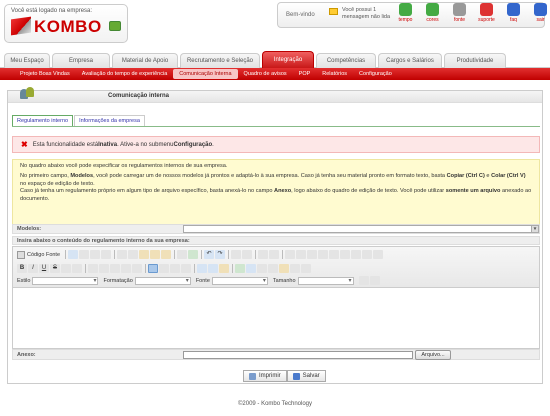  What do you see at coordinates (284, 268) in the screenshot?
I see `smiley-icon` at bounding box center [284, 268].